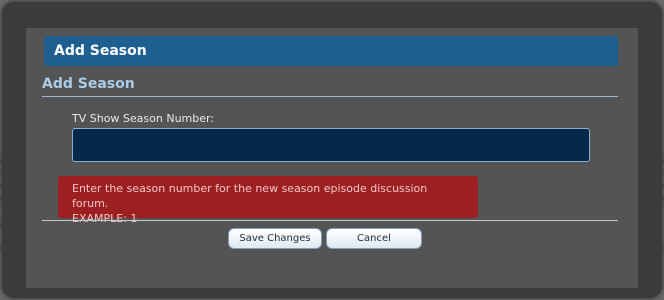 This screenshot has height=300, width=664. I want to click on error-message-example: EXAMPLE: 1, so click(105, 218).